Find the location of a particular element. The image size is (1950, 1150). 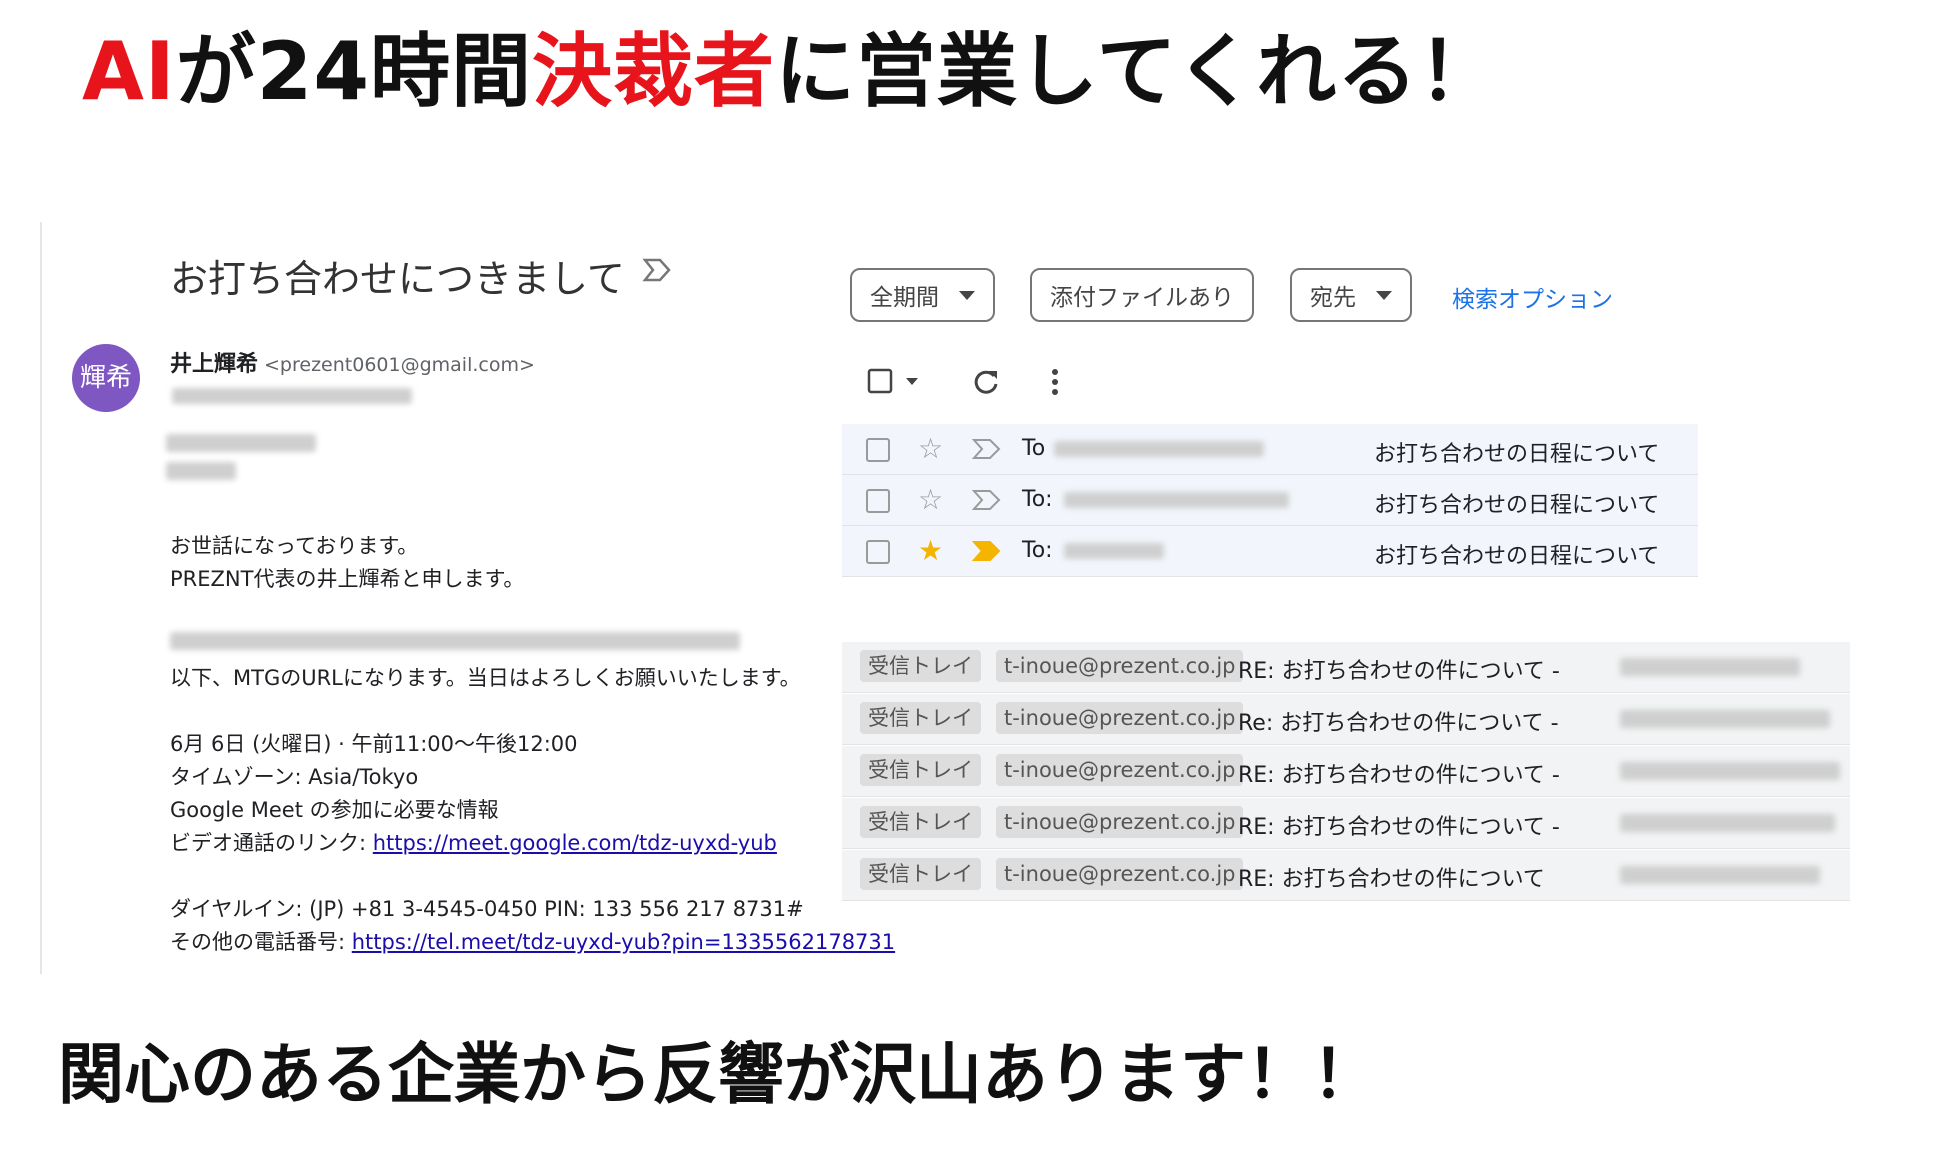

avatar: 輝希 is located at coordinates (106, 378).